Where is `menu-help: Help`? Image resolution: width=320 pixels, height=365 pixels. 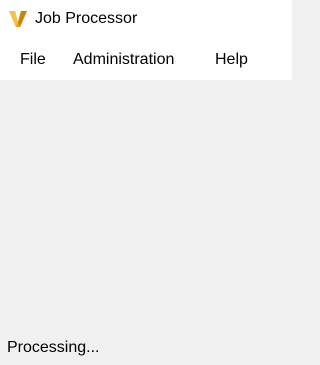 menu-help: Help is located at coordinates (231, 60).